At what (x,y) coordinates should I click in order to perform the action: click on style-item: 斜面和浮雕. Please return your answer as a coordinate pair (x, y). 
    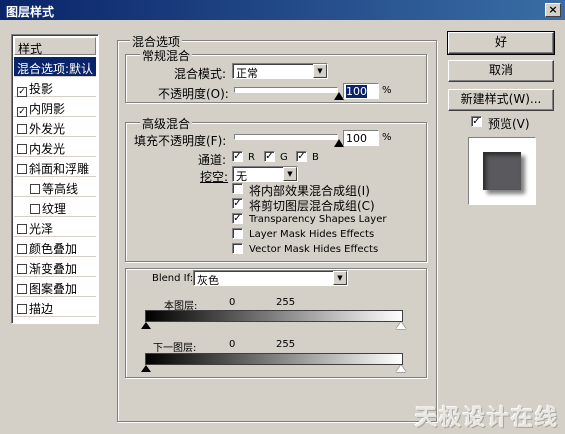
    Looking at the image, I should click on (55, 167).